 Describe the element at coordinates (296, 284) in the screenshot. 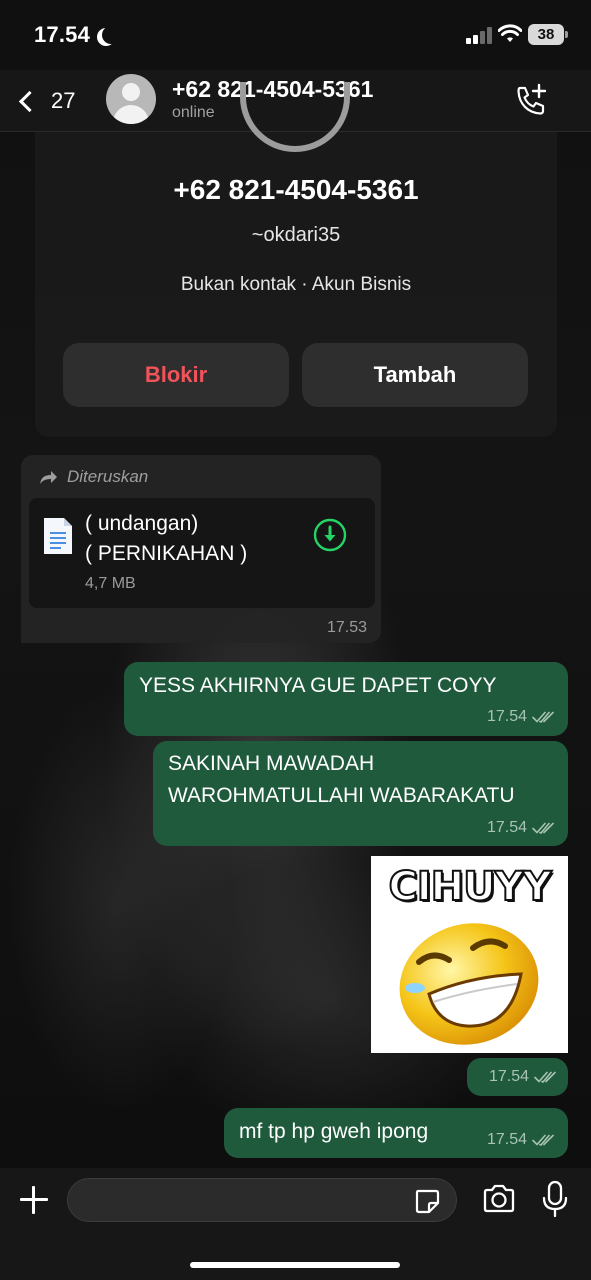

I see `card-tags: Bukan kontak · Akun Bisnis` at that location.